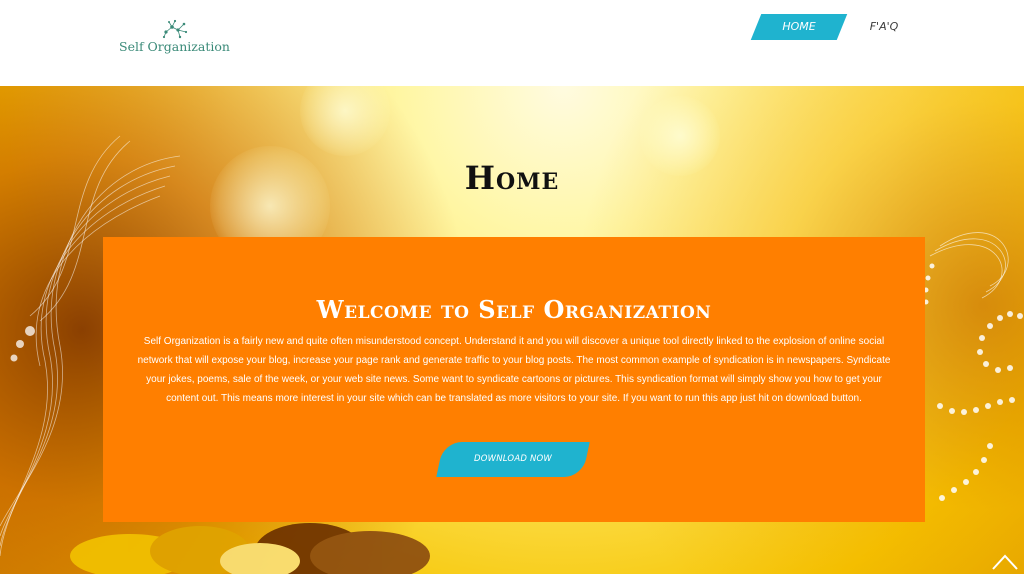  I want to click on logo-text: Self Organization, so click(174, 46).